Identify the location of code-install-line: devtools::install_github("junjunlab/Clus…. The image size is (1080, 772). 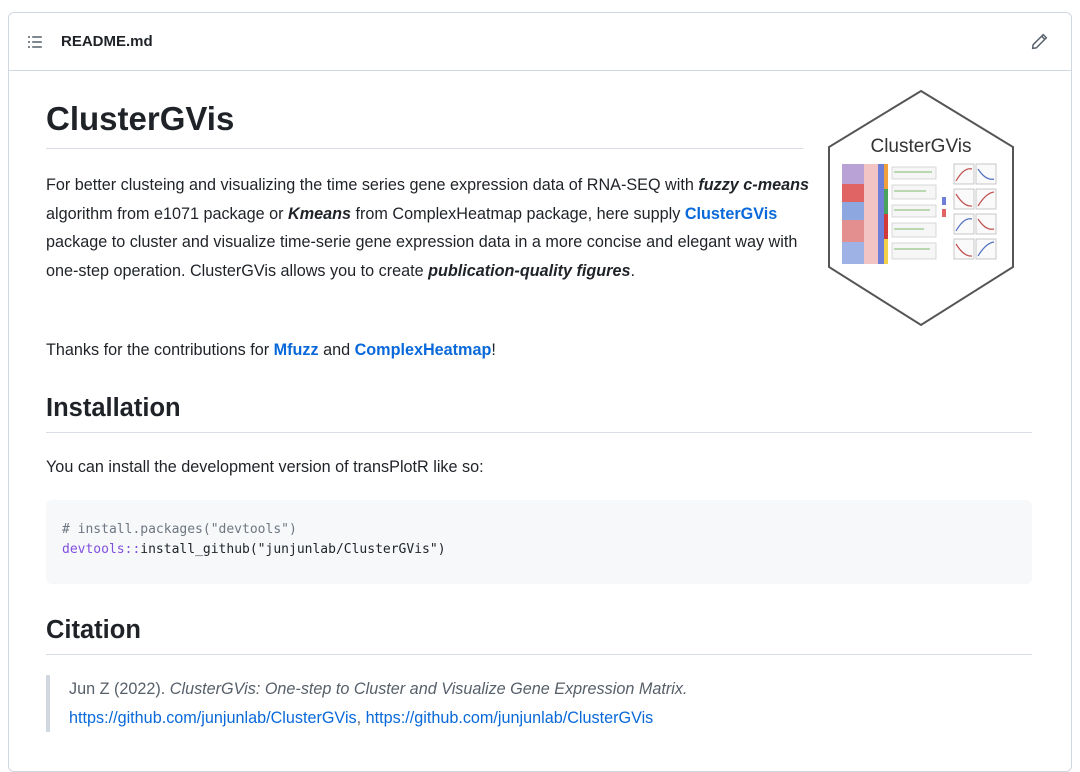
(539, 550).